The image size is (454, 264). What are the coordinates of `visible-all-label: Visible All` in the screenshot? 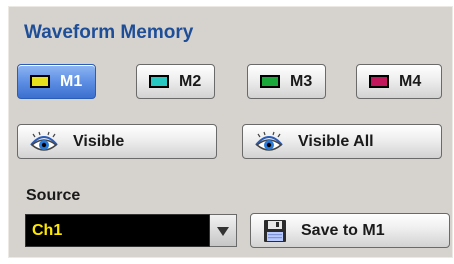 It's located at (336, 141).